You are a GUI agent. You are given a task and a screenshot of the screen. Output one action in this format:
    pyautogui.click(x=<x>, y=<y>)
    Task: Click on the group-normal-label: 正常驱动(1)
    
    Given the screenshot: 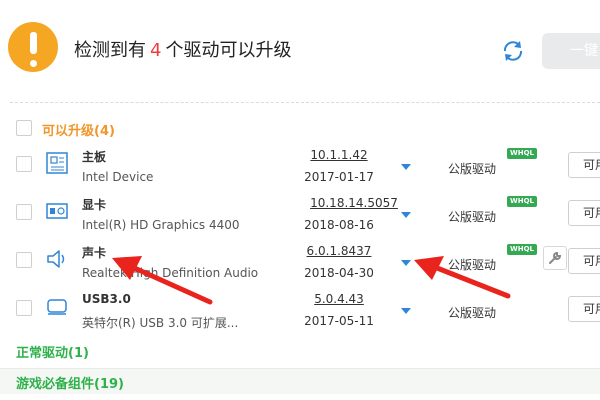 What is the action you would take?
    pyautogui.click(x=52, y=351)
    